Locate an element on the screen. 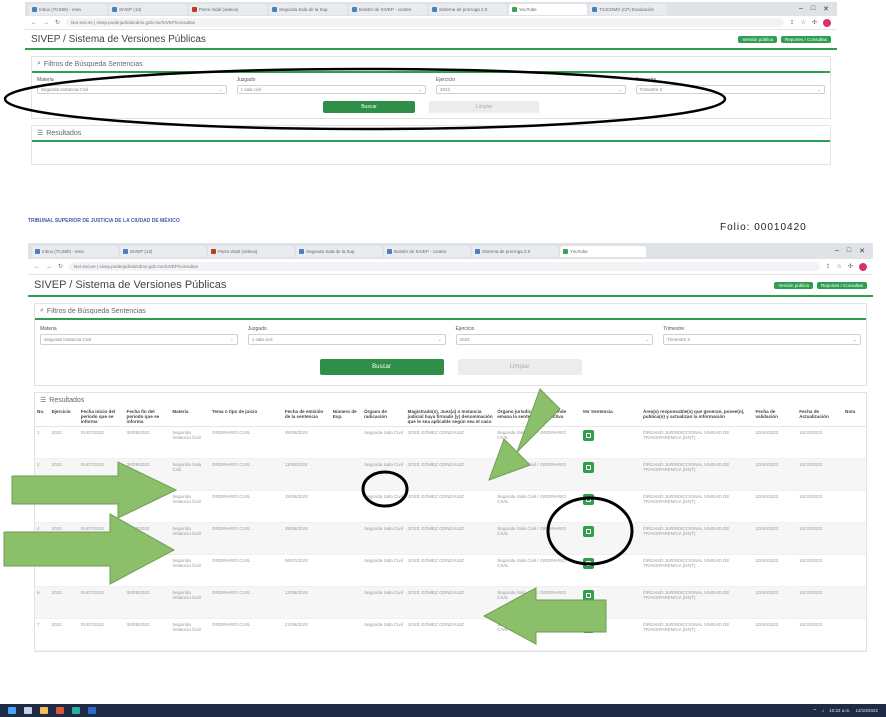 The image size is (886, 717). table-cell is located at coordinates (346, 570).